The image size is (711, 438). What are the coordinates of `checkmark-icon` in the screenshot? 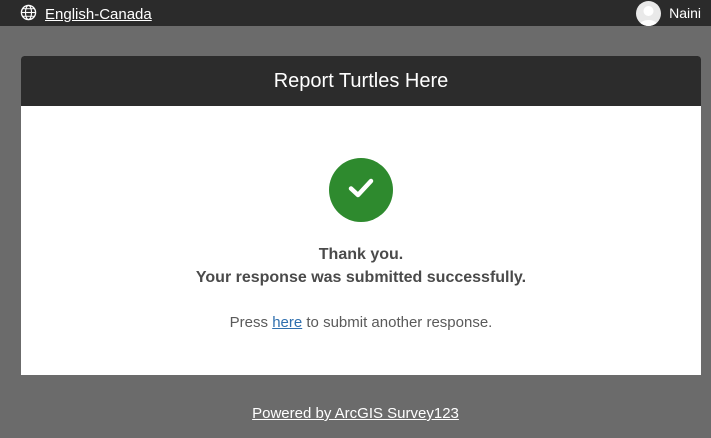 It's located at (361, 190).